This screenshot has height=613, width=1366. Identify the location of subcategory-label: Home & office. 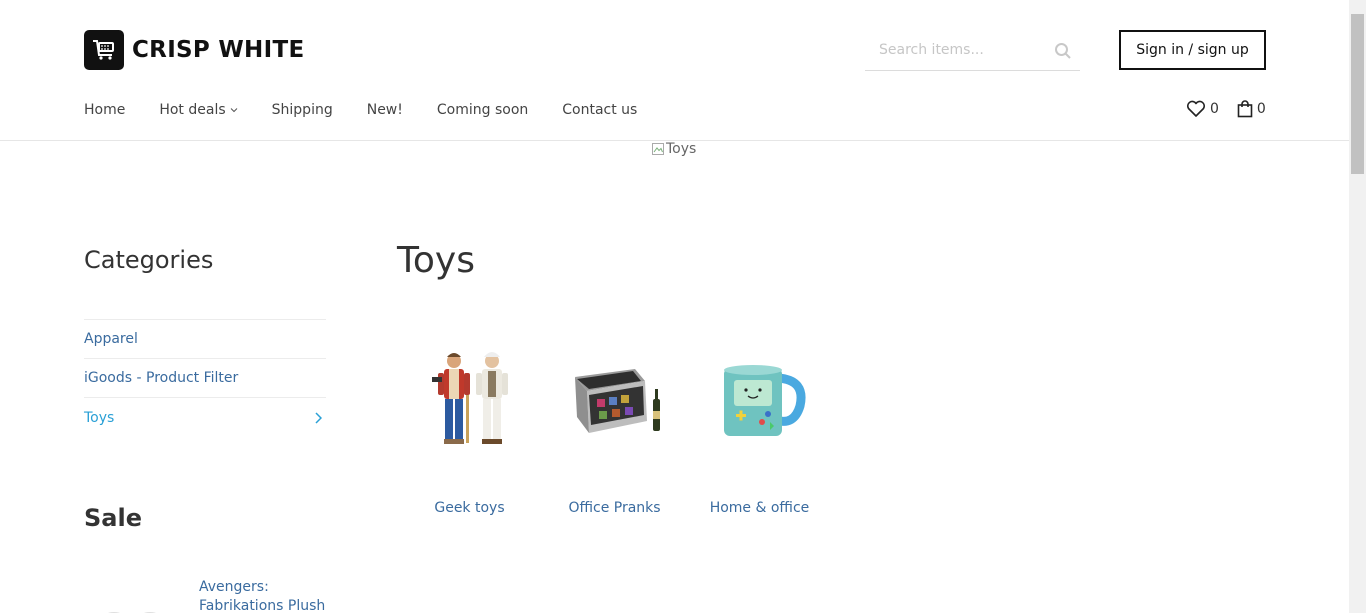
(759, 508).